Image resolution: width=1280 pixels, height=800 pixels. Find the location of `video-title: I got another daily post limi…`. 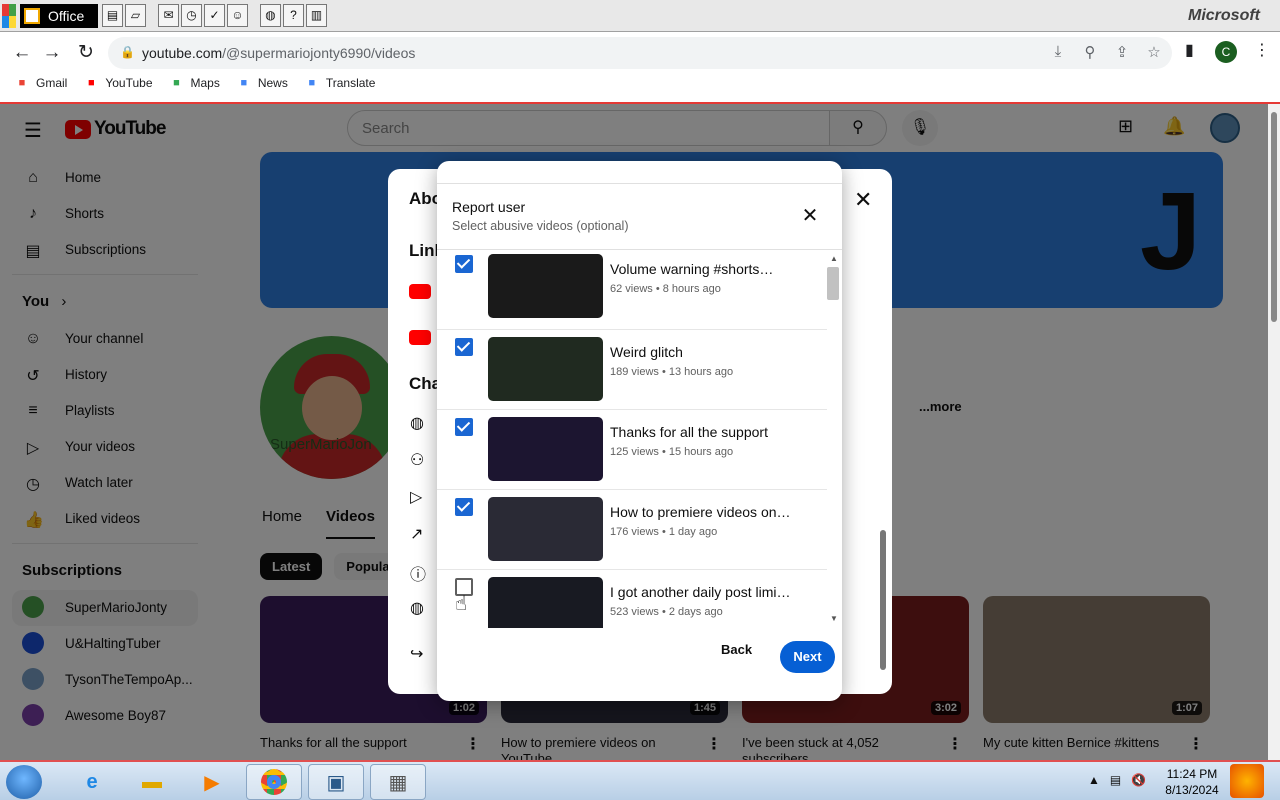

video-title: I got another daily post limi… is located at coordinates (700, 592).